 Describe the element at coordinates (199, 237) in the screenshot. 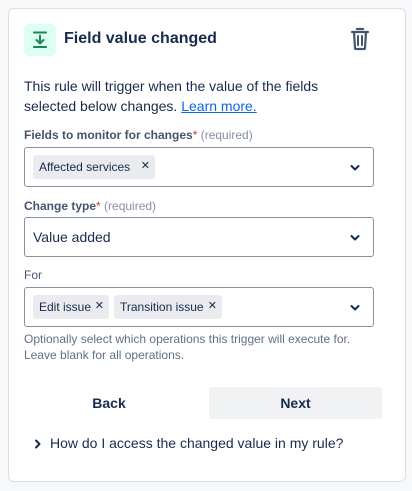

I see `change-type-select: Value added` at that location.